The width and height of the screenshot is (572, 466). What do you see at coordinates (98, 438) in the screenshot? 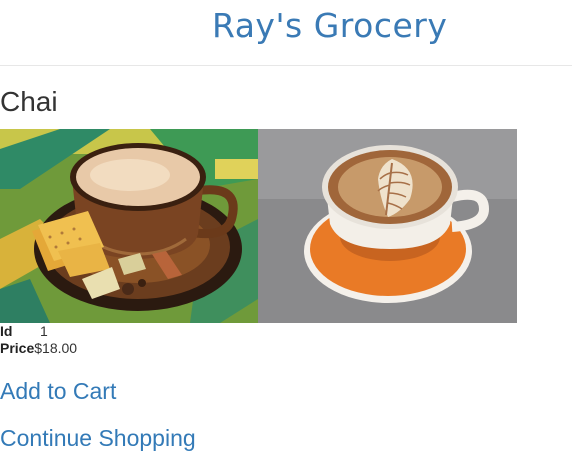
I see `continue-shopping-link: Continue Shopping` at bounding box center [98, 438].